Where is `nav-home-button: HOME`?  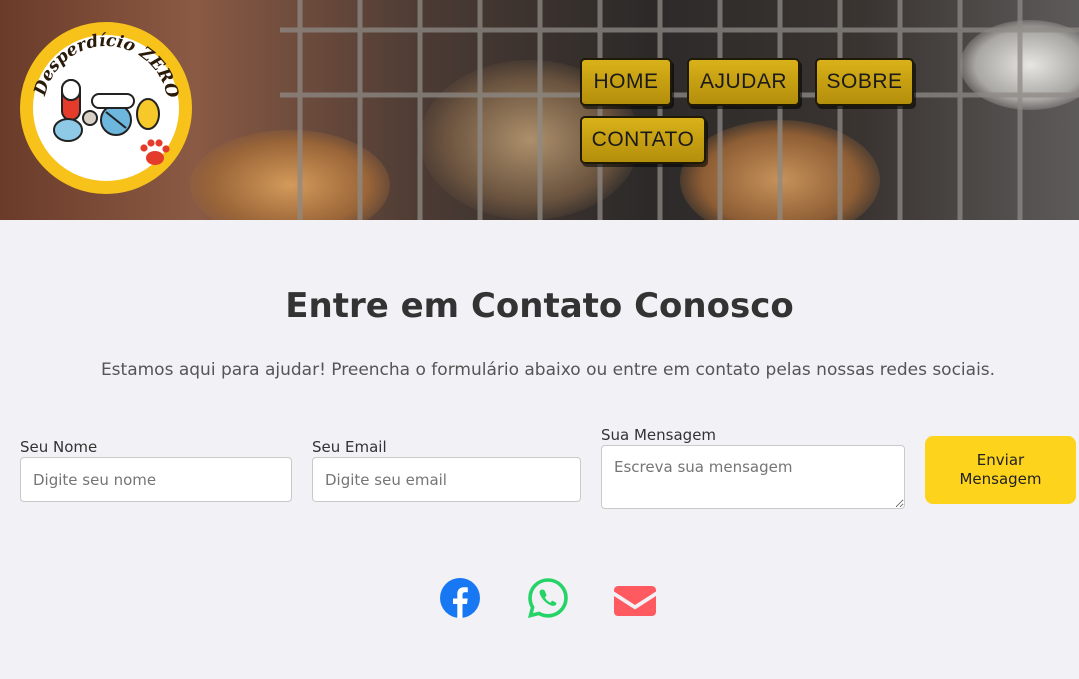 nav-home-button: HOME is located at coordinates (626, 82).